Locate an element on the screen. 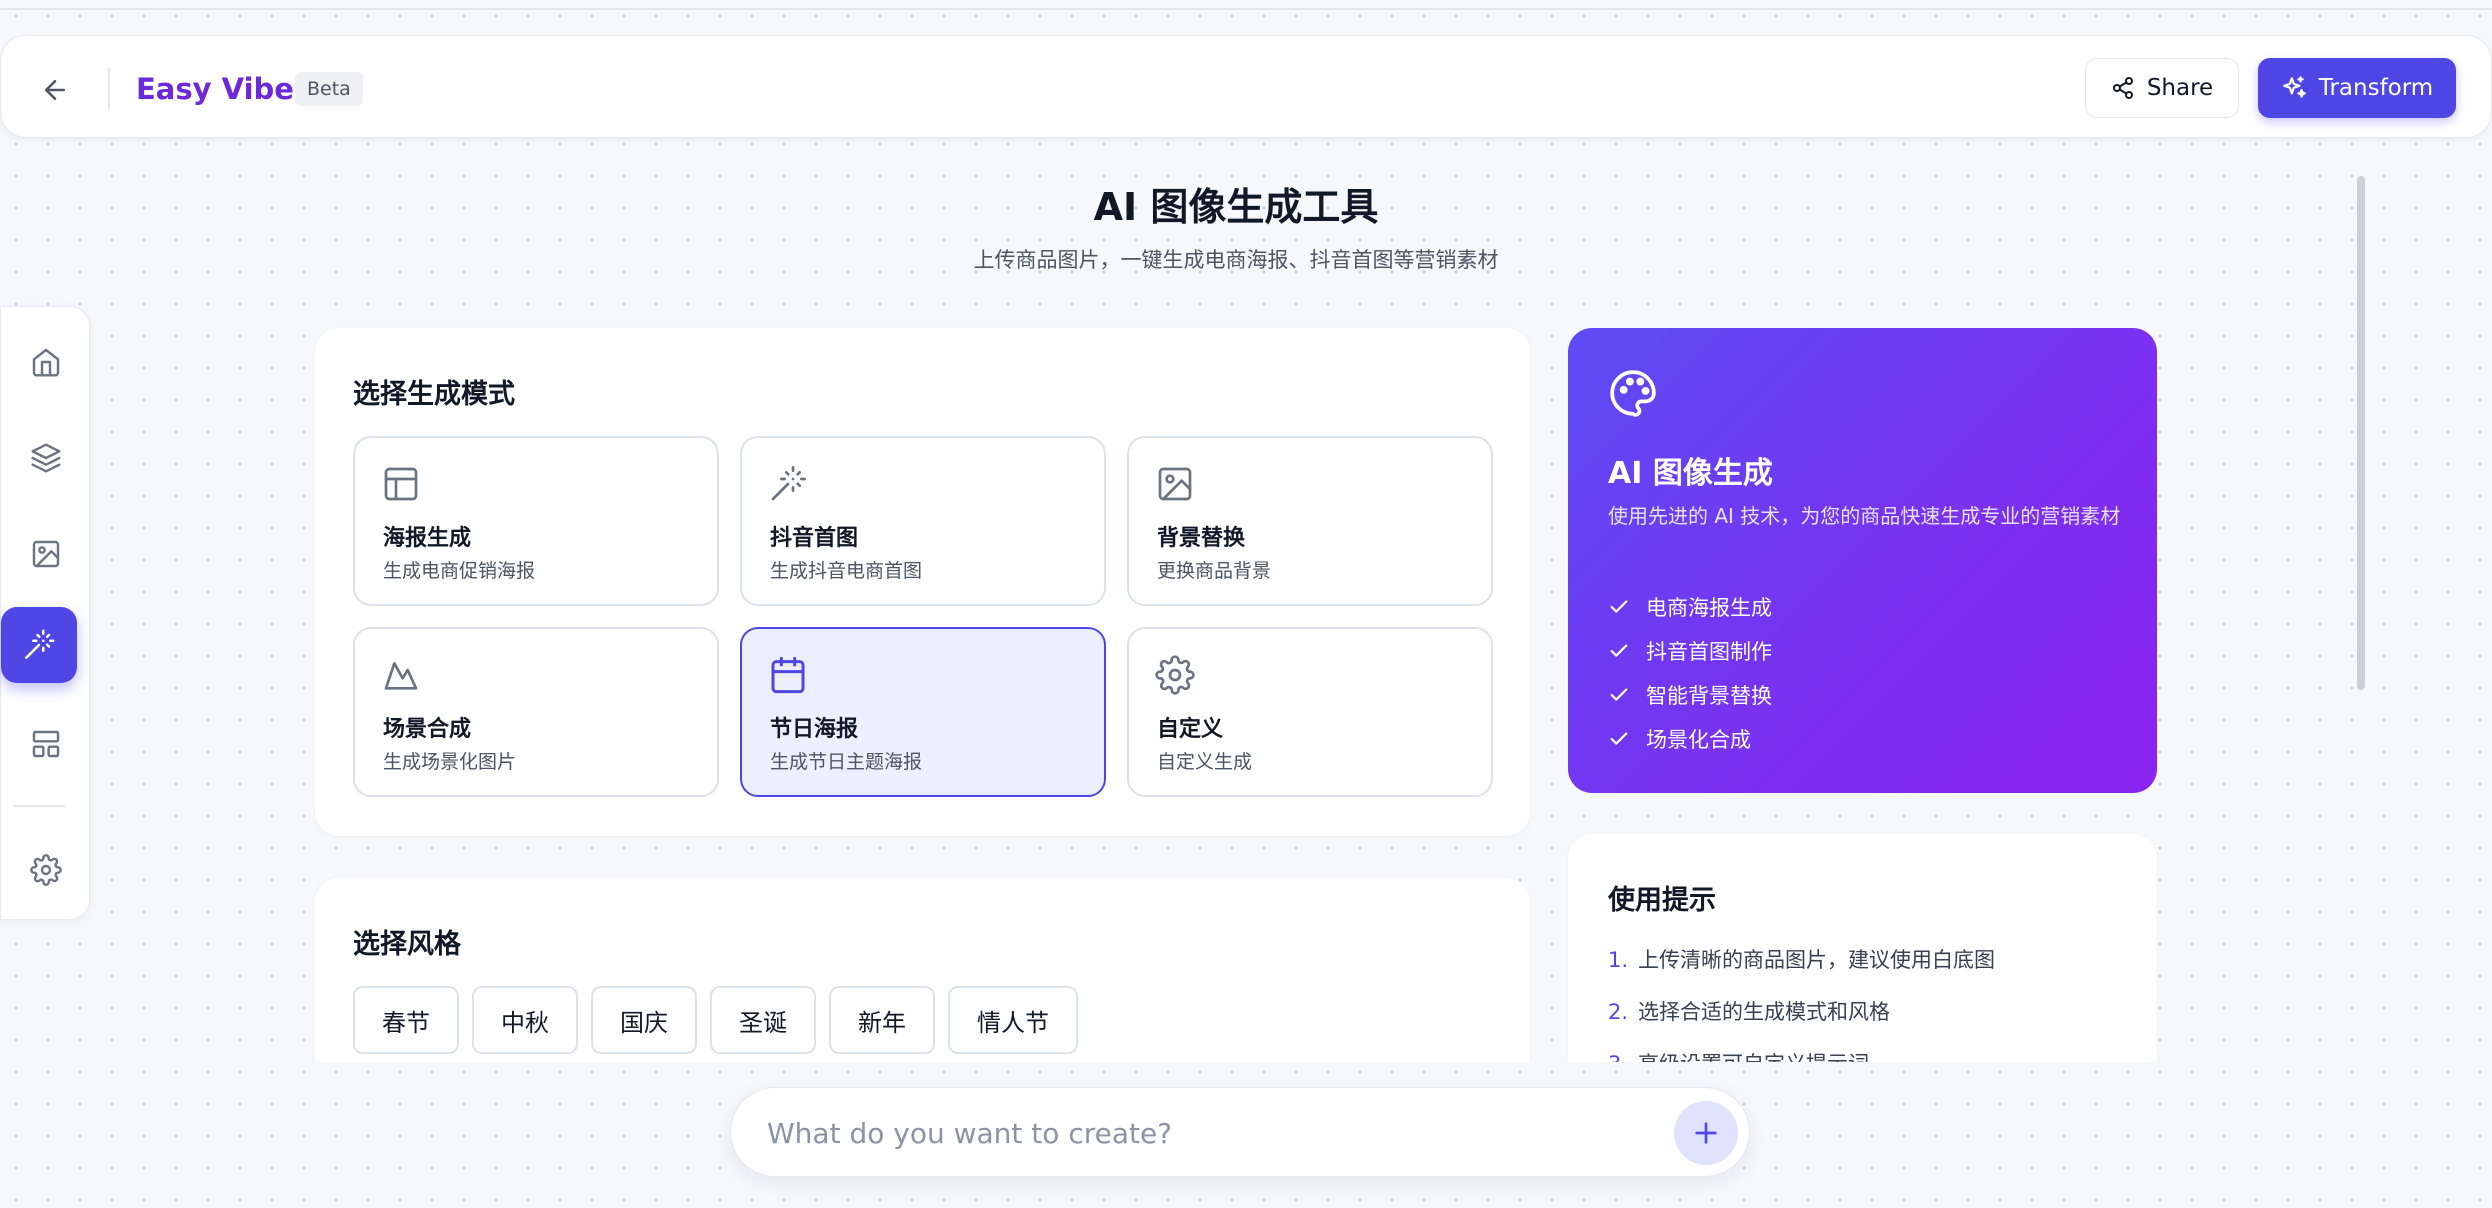  page-subtitle: 上传商品图片，一键生成电商海报、抖音首图等营销素材 is located at coordinates (1236, 260).